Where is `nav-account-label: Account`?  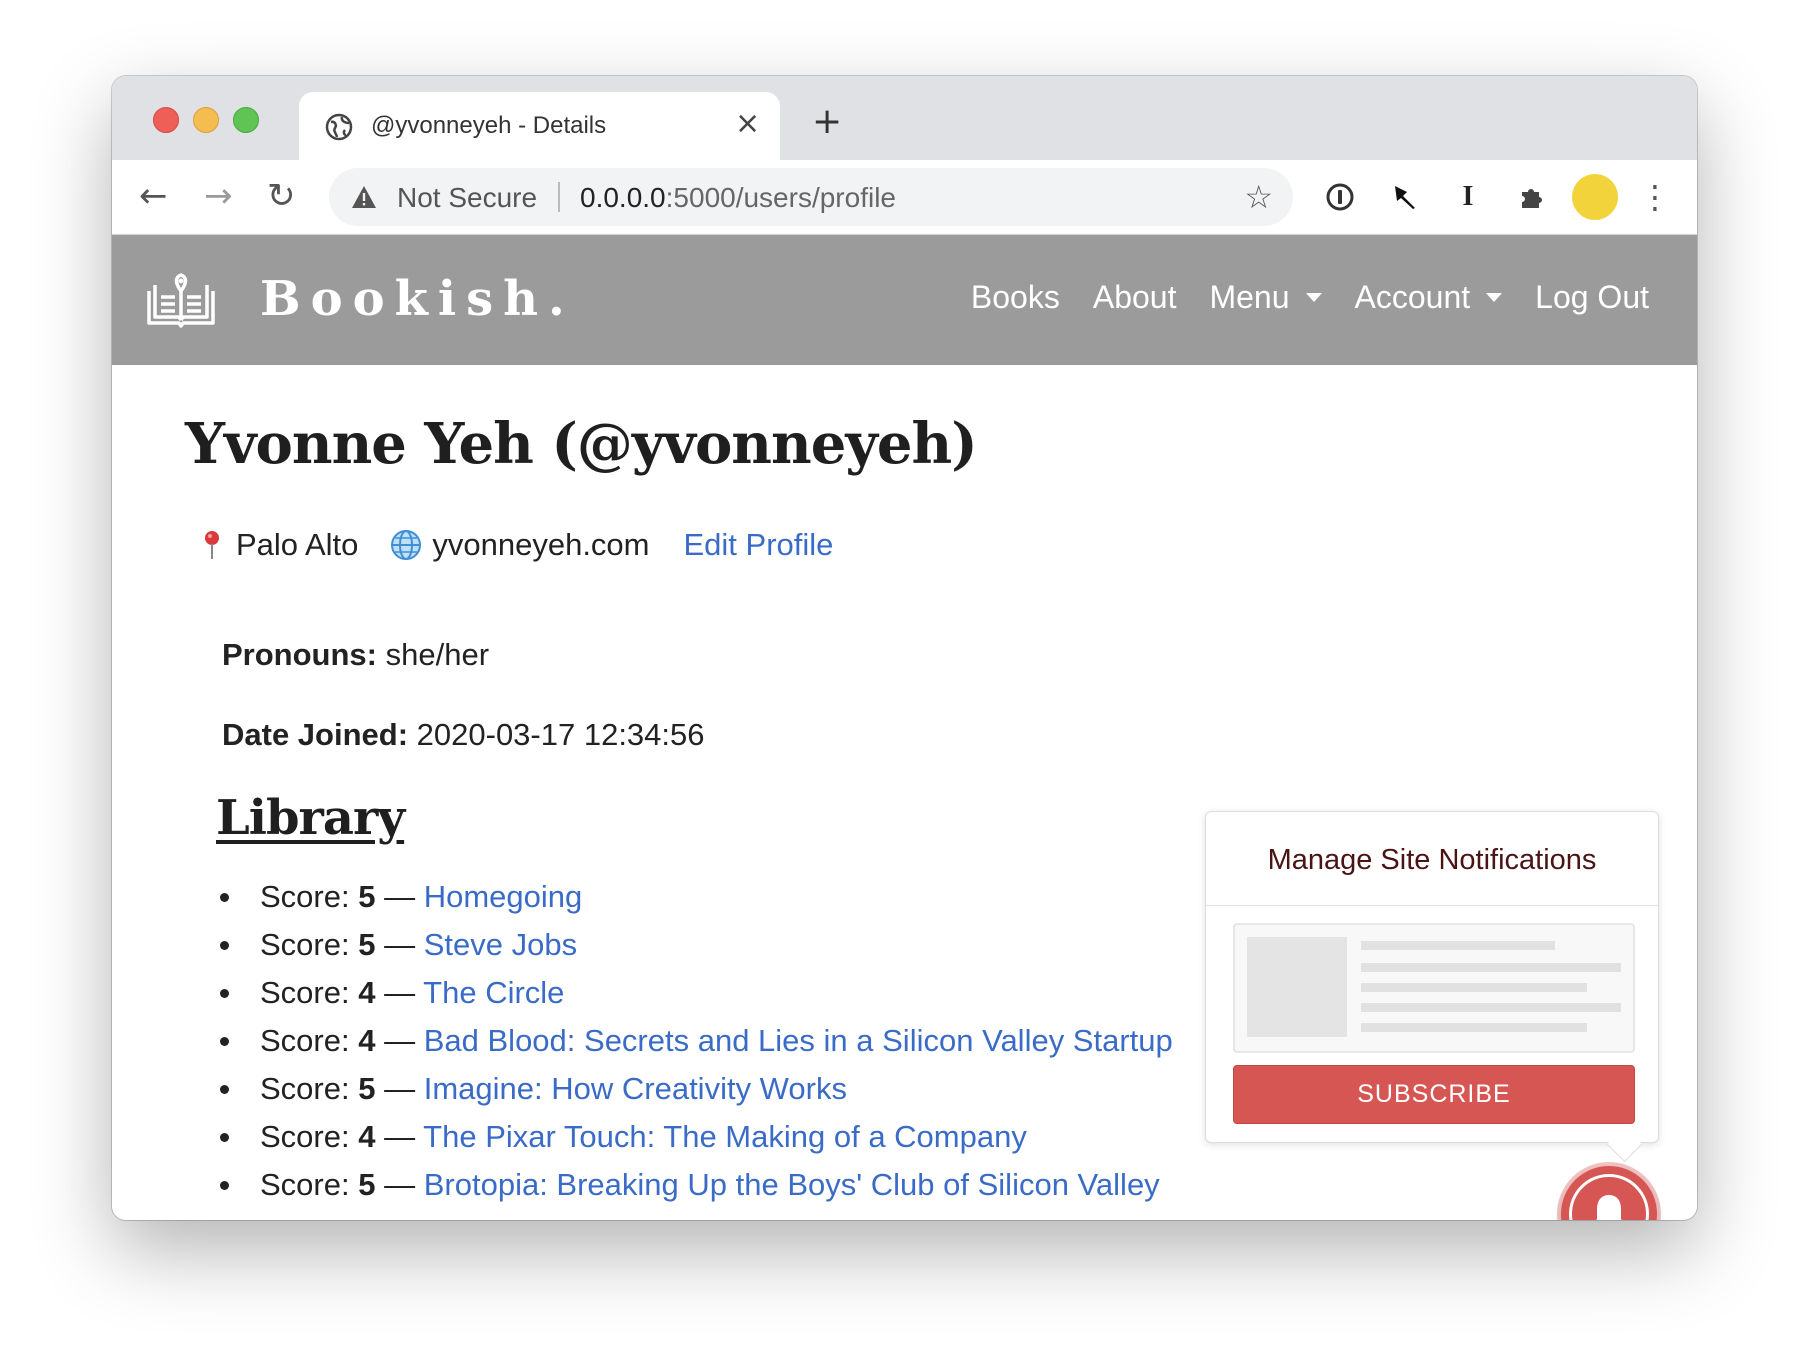
nav-account-label: Account is located at coordinates (1412, 297).